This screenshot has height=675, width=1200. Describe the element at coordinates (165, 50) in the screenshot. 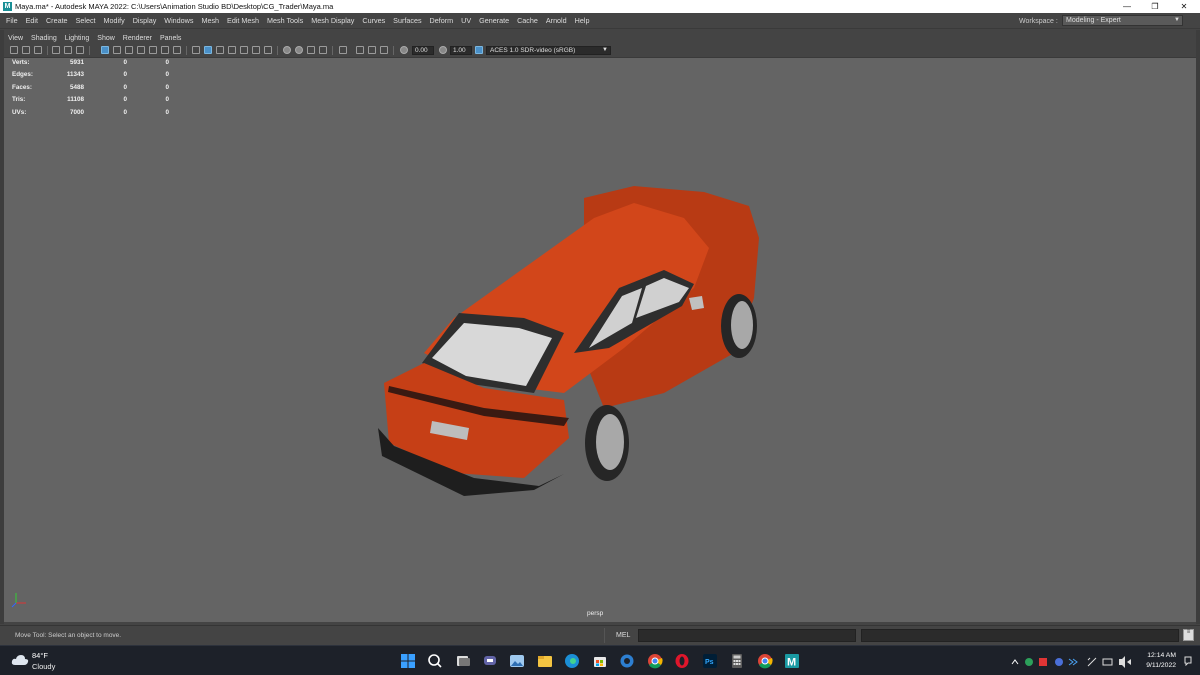

I see `safe-action-icon` at that location.